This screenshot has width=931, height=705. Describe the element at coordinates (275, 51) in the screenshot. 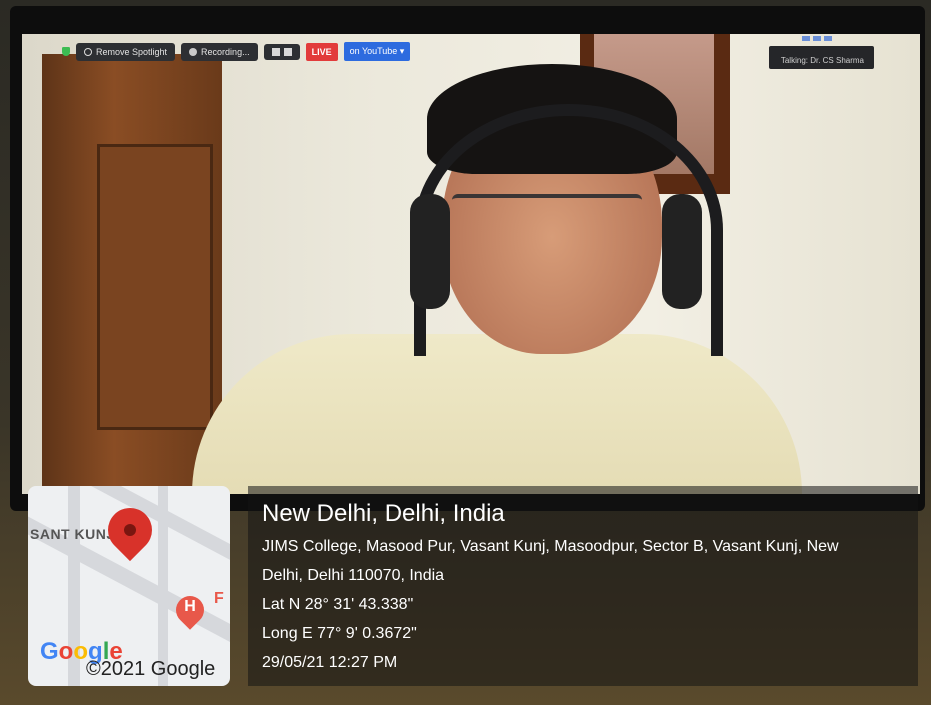

I see `pause-icon` at that location.